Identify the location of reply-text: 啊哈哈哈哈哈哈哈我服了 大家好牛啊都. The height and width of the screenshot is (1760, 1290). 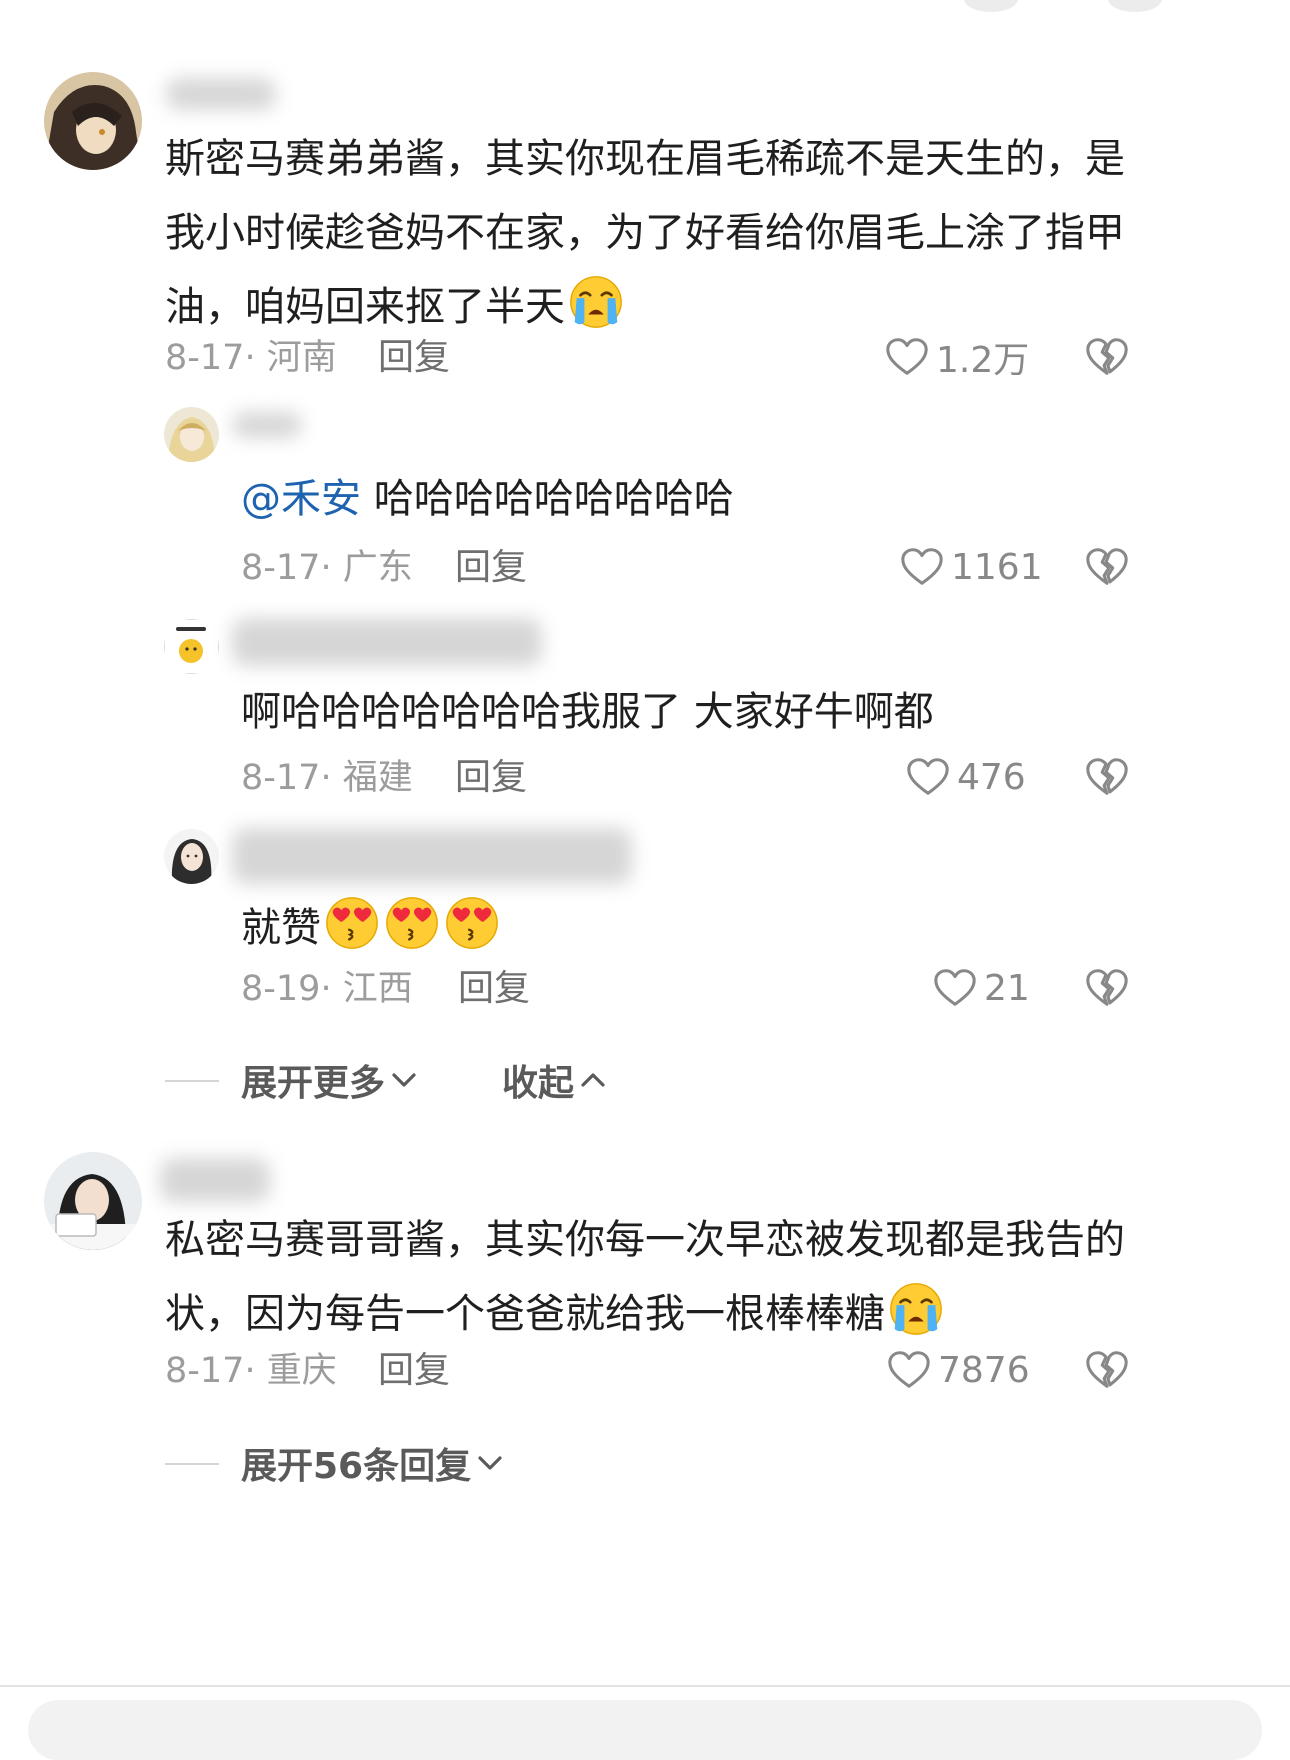
(587, 712).